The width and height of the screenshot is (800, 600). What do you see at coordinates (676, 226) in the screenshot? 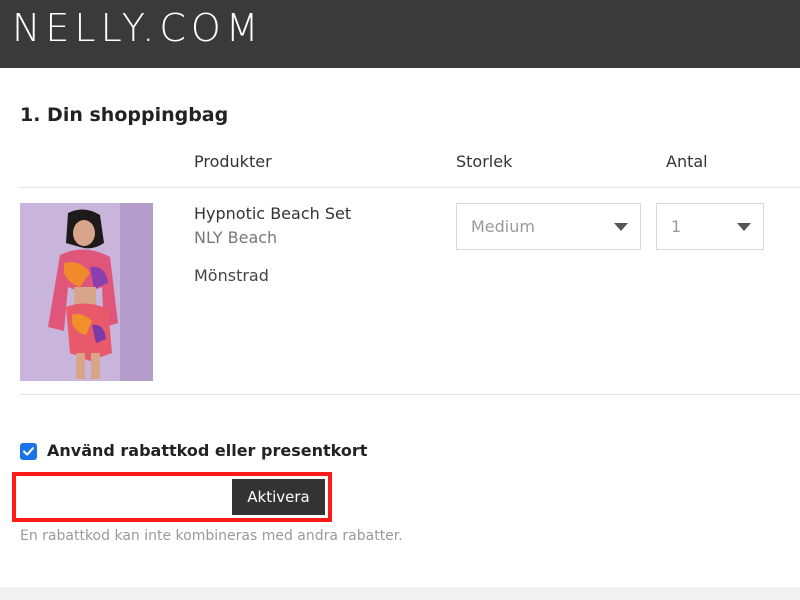
I see `quantity-select-value: 1` at bounding box center [676, 226].